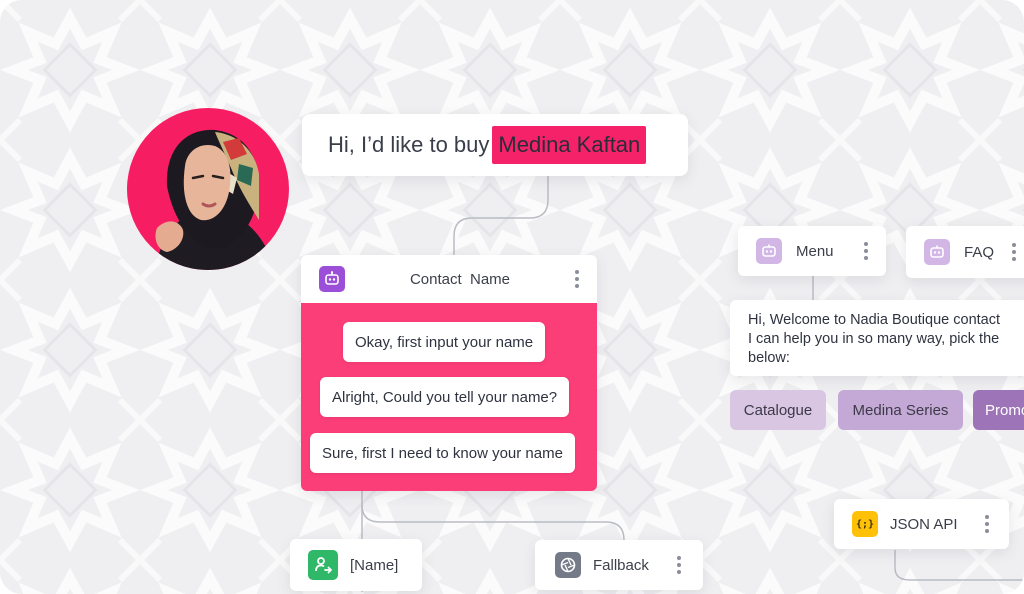  Describe the element at coordinates (778, 410) in the screenshot. I see `quick-reply-catalogue: Catalogue` at that location.